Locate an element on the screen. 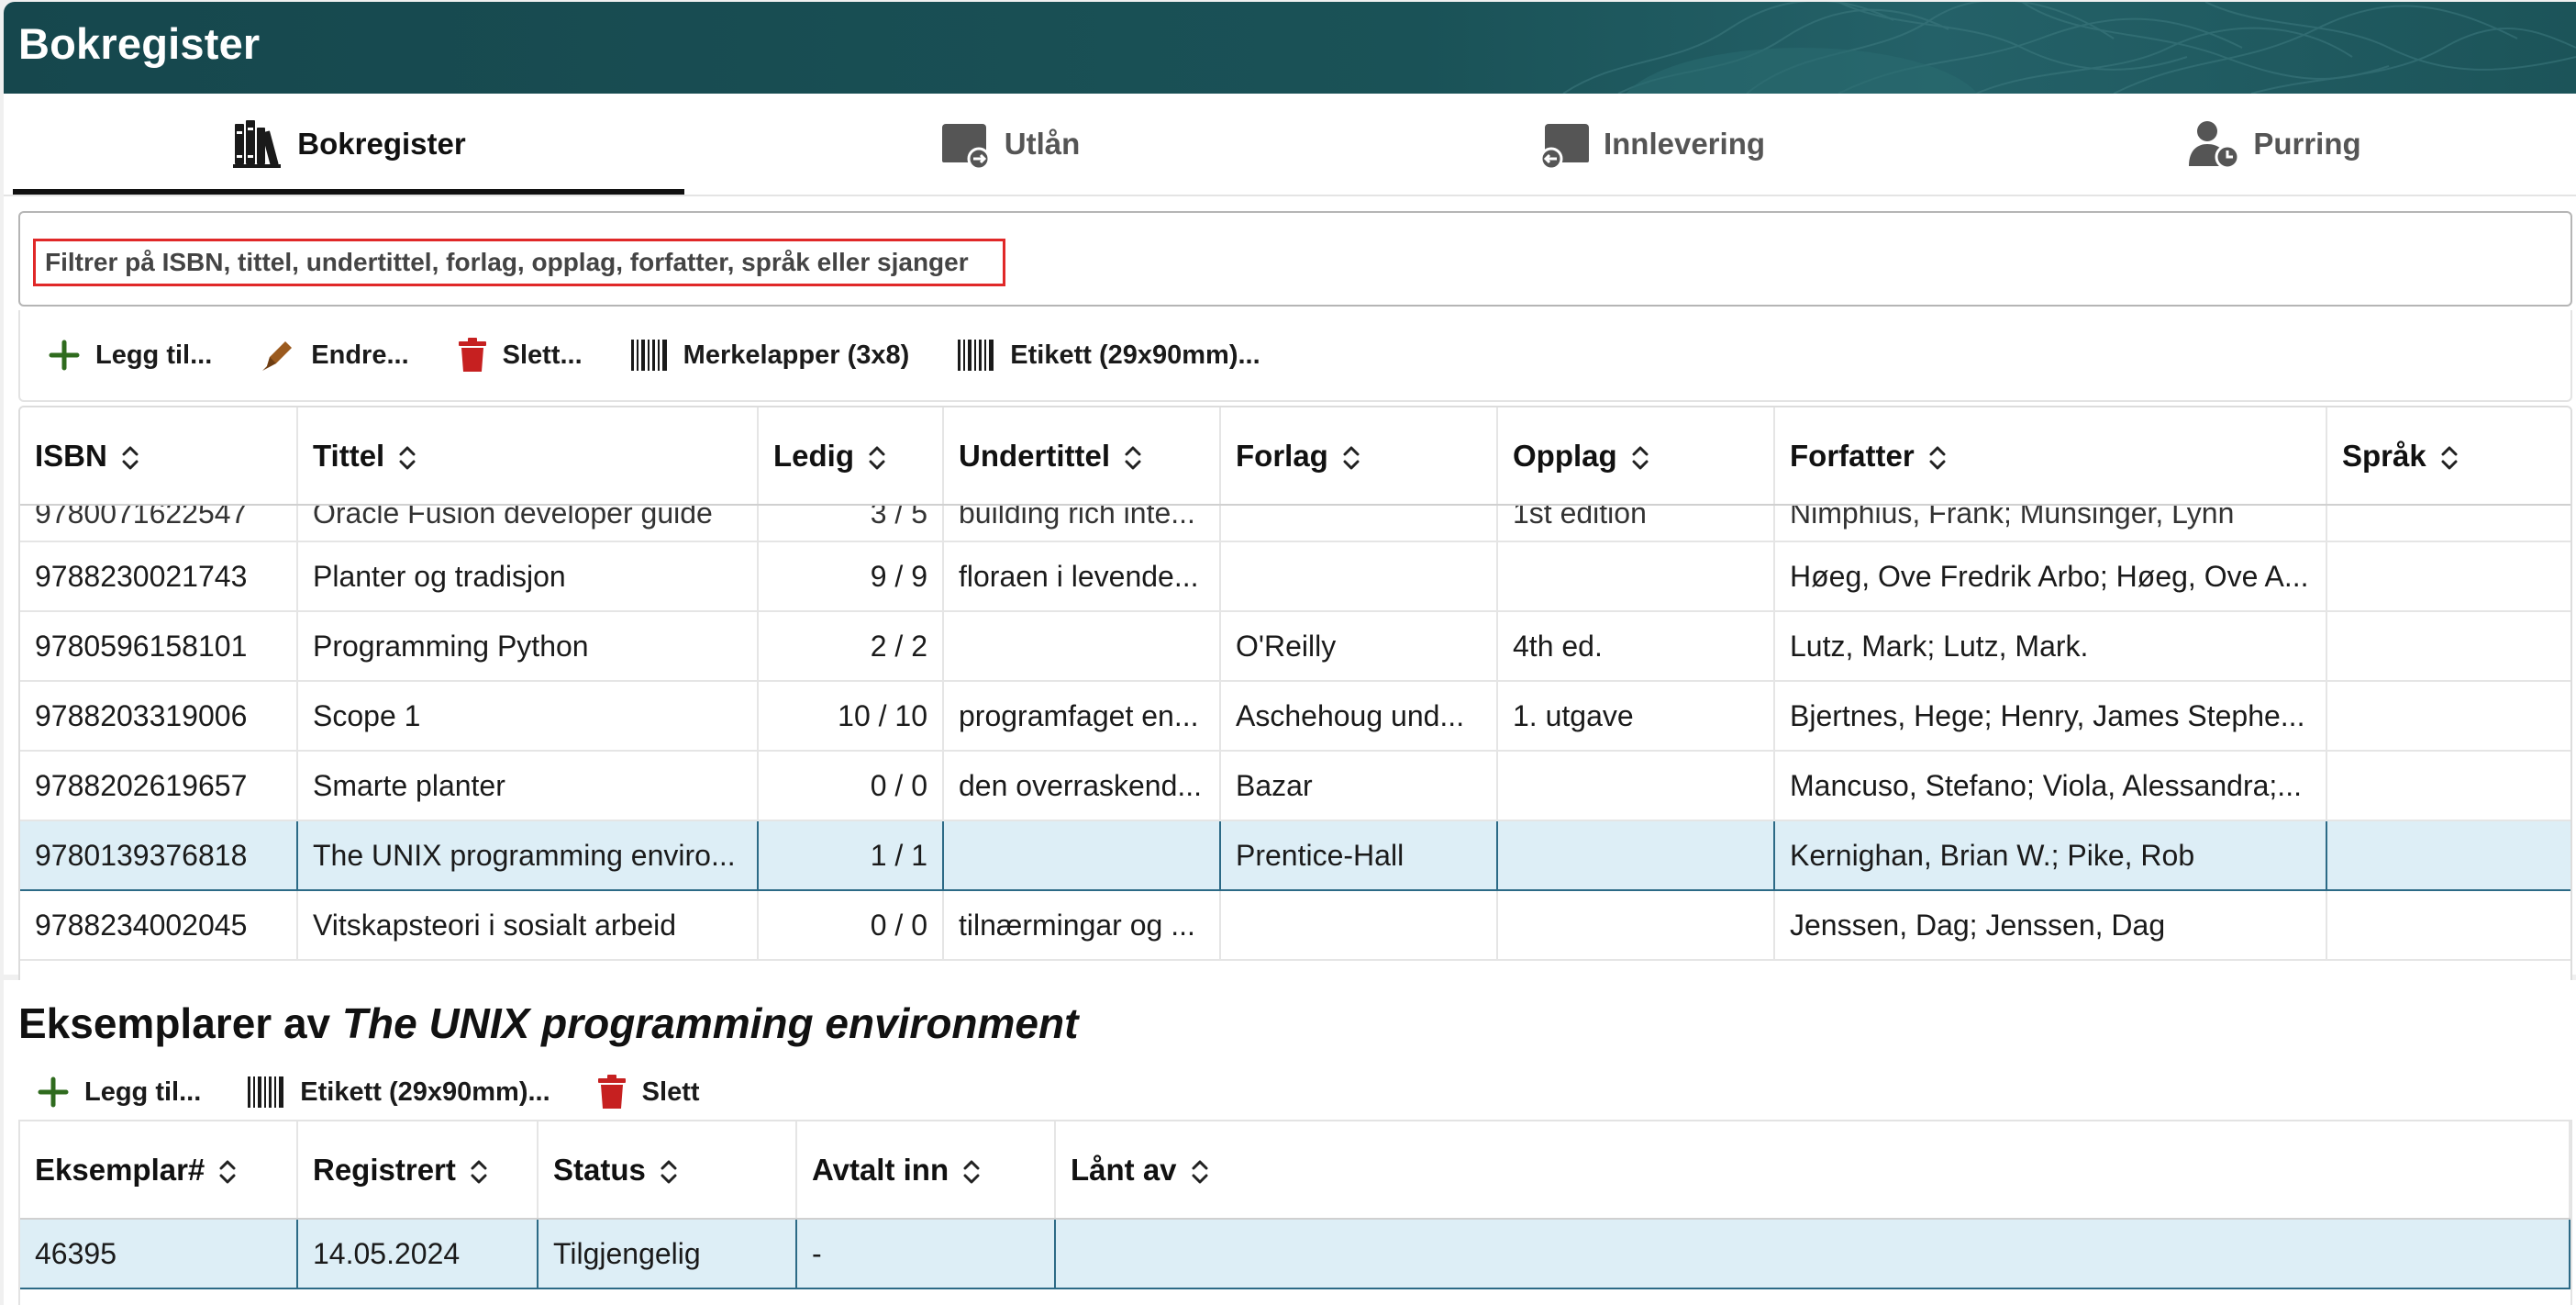 This screenshot has height=1305, width=2576. column-header: ISBN is located at coordinates (159, 456).